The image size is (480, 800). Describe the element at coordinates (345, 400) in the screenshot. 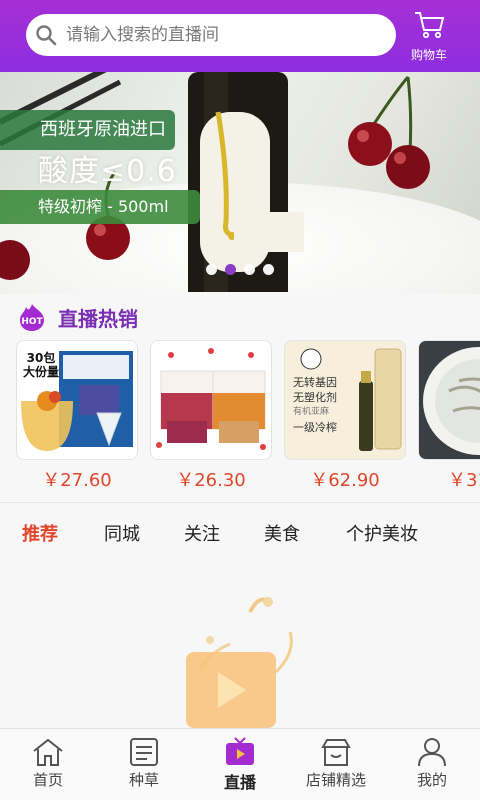

I see `product-image-oil: 无转基因 无塑化剂 有机亚麻 一级冷榨` at that location.